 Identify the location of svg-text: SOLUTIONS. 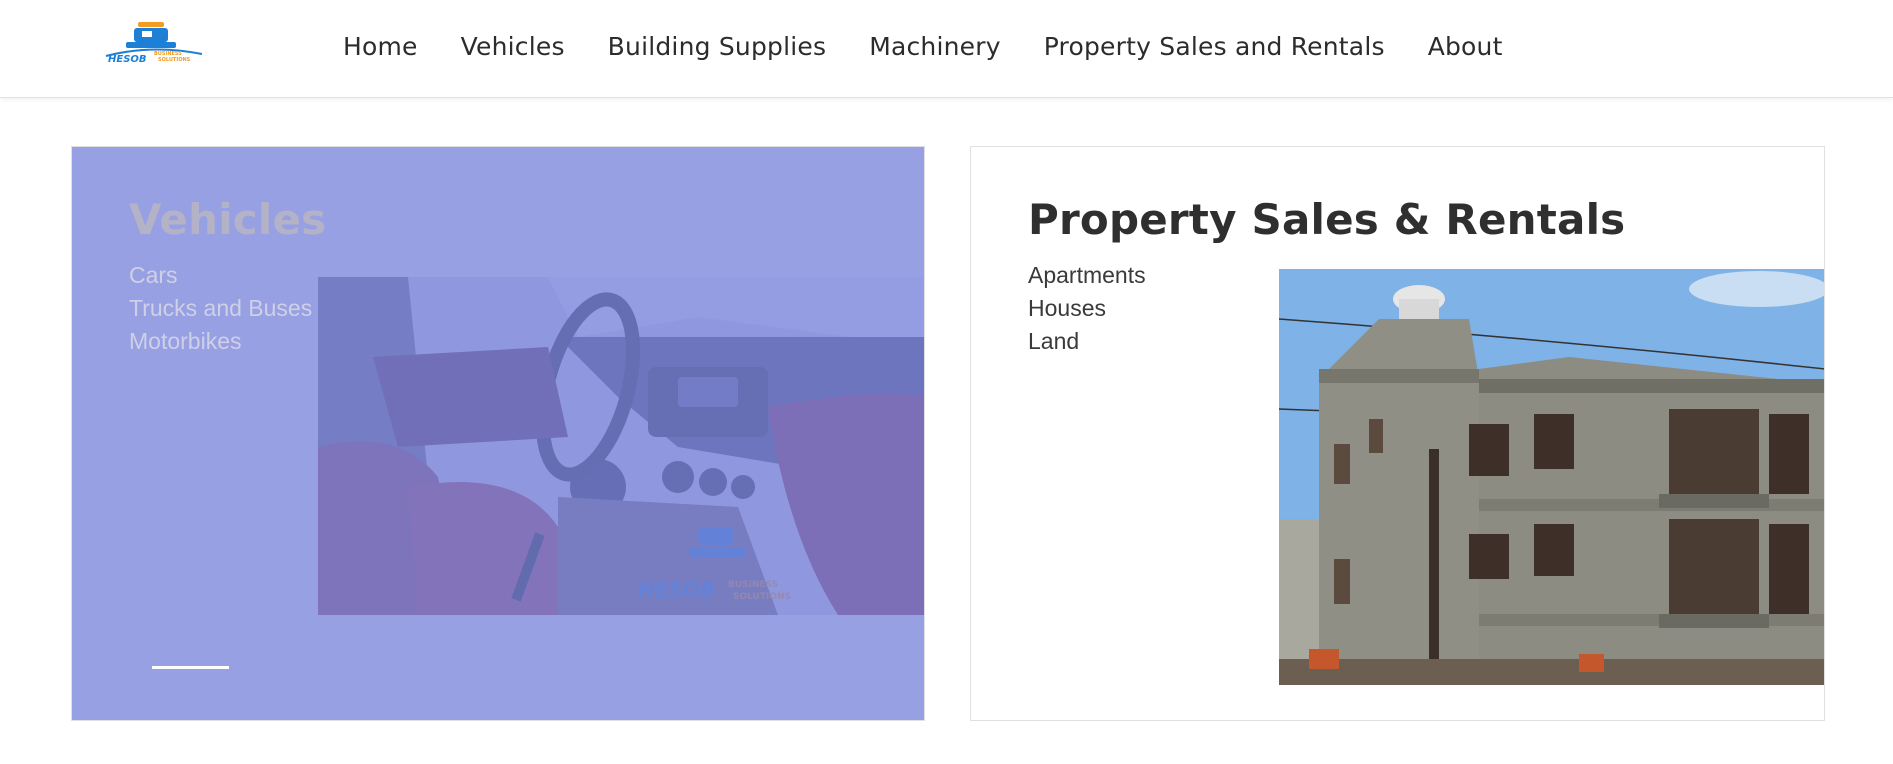
(174, 60).